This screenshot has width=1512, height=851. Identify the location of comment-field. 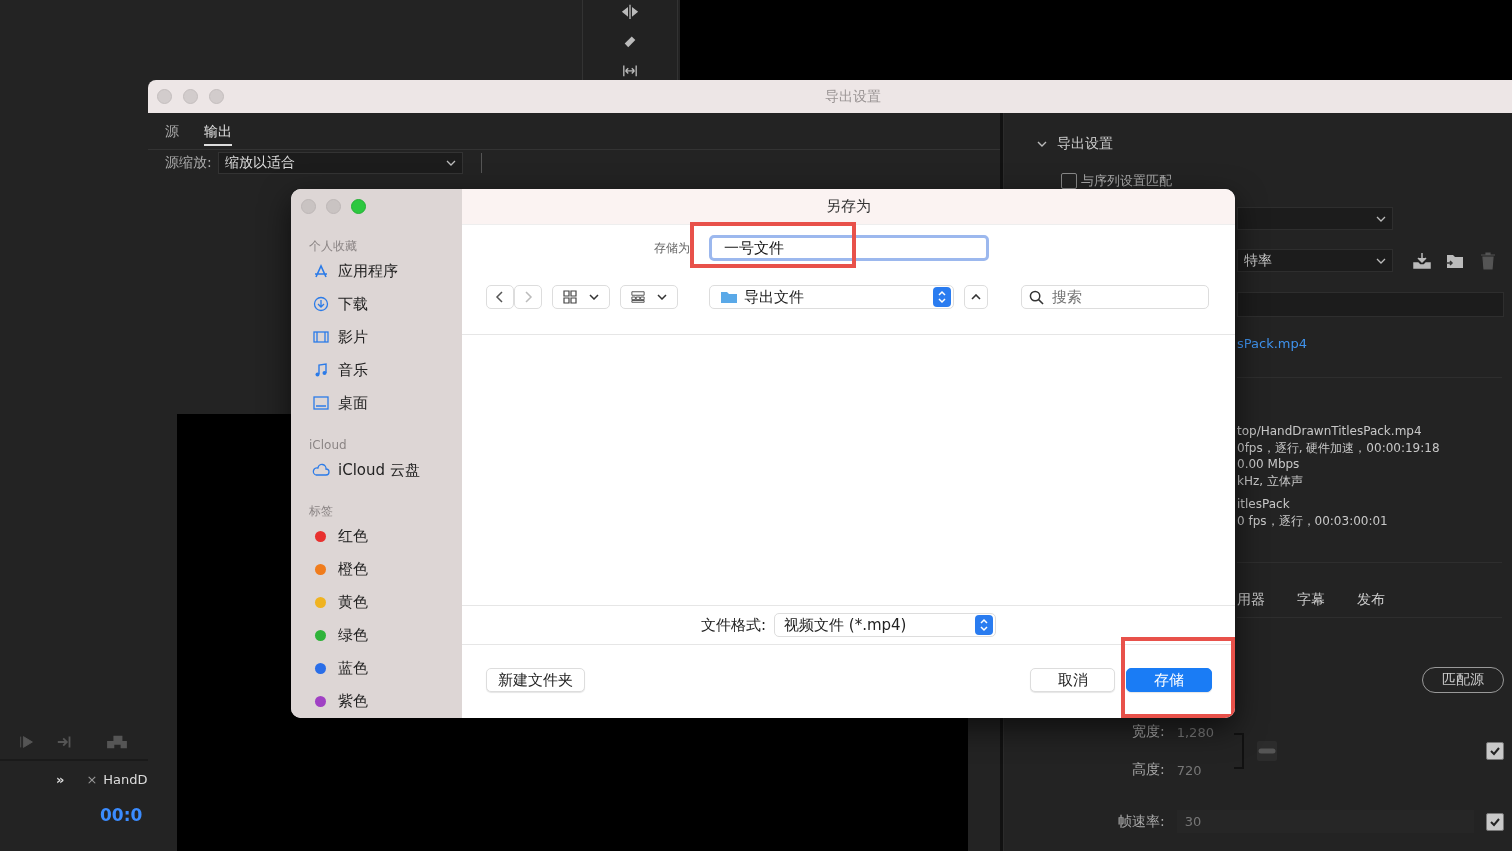
(1370, 304).